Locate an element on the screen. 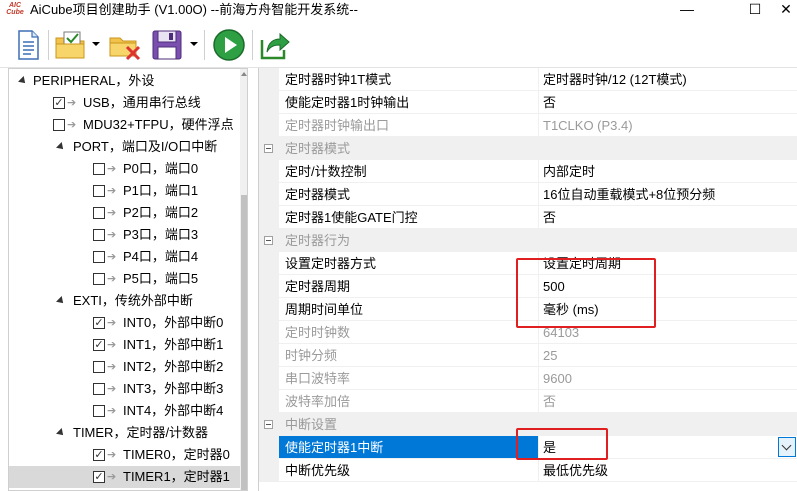  save-dropdown-arrow is located at coordinates (194, 44).